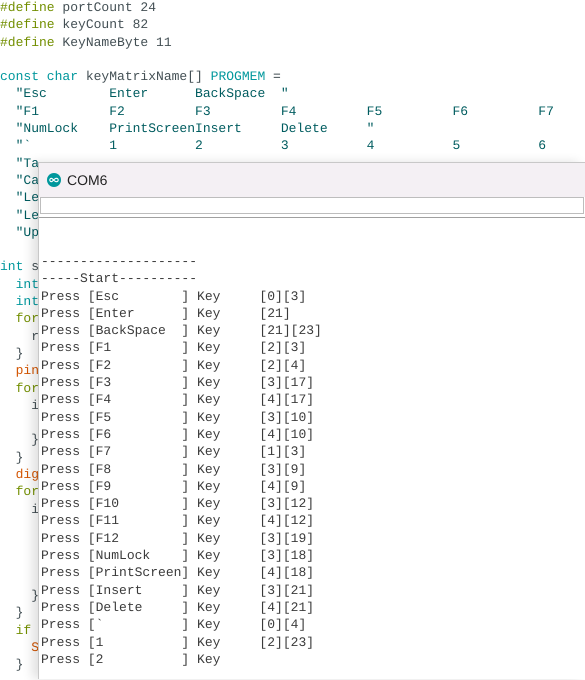  I want to click on code-line: r, so click(35, 336).